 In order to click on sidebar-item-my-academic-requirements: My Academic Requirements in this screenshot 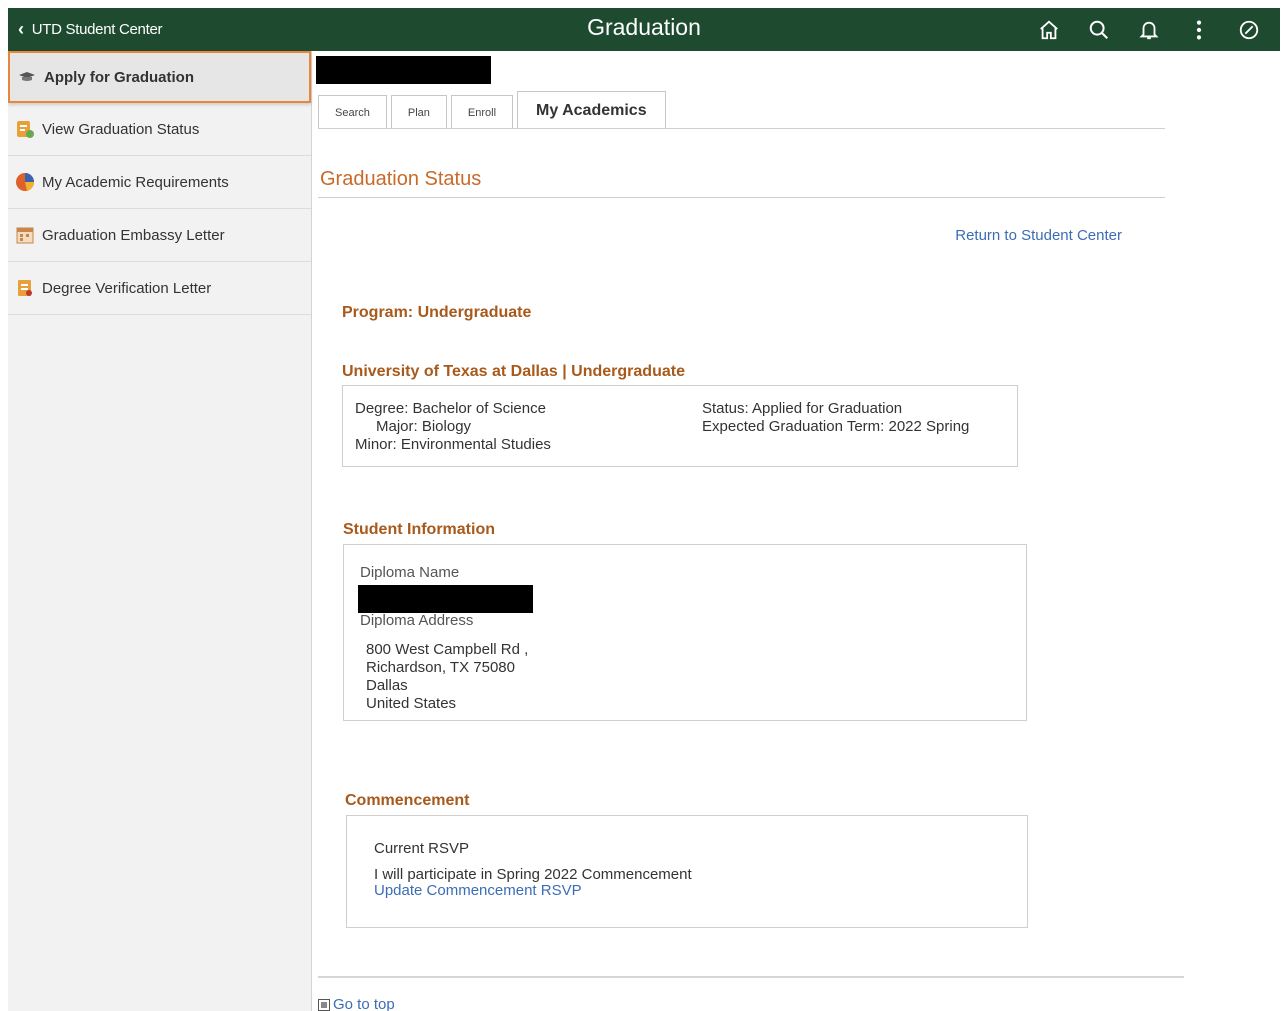, I will do `click(159, 182)`.